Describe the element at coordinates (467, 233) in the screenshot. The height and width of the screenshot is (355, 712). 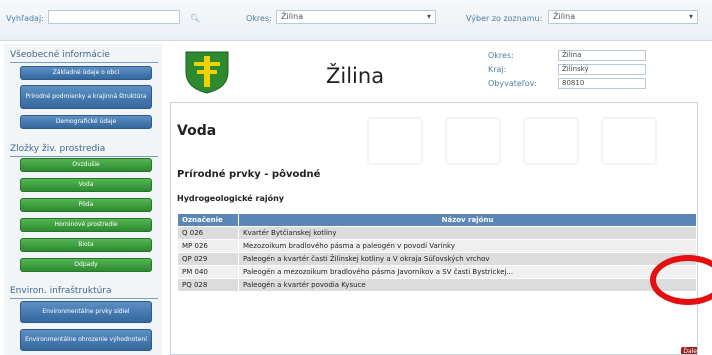
I see `table-cell-name: Kvartér Bytčianskej kotliny` at that location.